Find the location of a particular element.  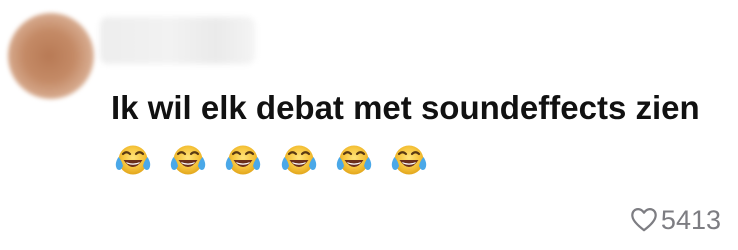

comment-text: Ik wil elk debat met soundeffects zien is located at coordinates (405, 107).